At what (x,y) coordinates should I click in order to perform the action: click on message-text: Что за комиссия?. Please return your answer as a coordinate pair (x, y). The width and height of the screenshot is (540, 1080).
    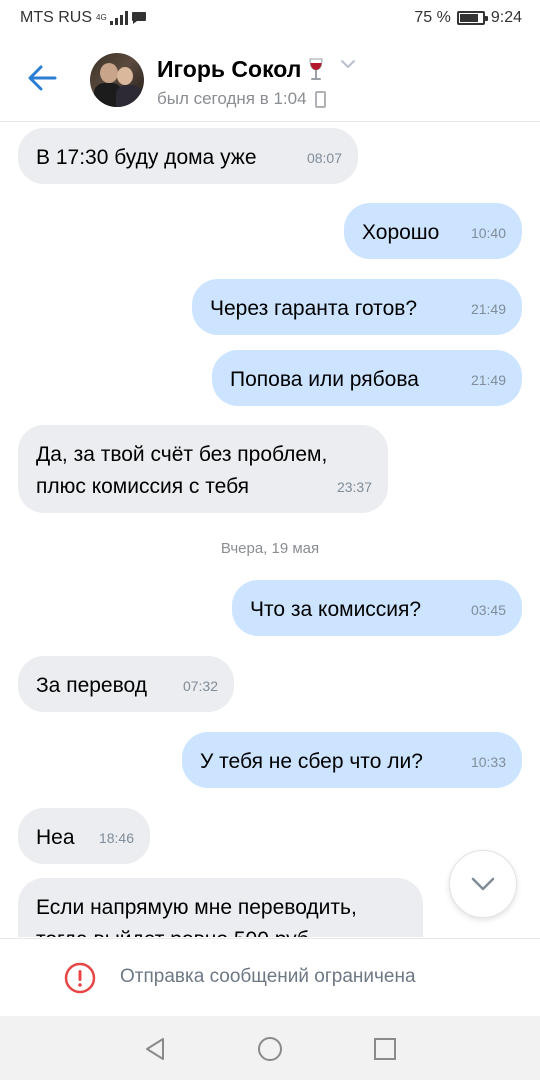
    Looking at the image, I should click on (336, 609).